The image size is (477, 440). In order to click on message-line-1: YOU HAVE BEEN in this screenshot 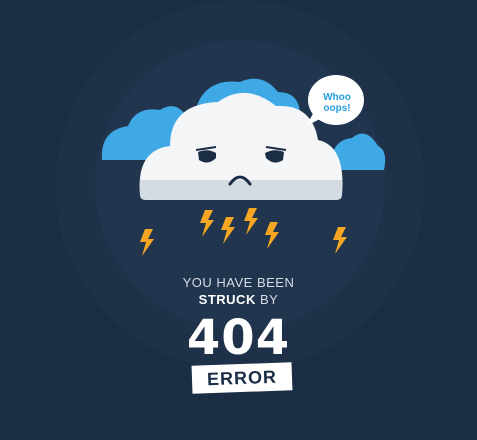, I will do `click(238, 282)`.